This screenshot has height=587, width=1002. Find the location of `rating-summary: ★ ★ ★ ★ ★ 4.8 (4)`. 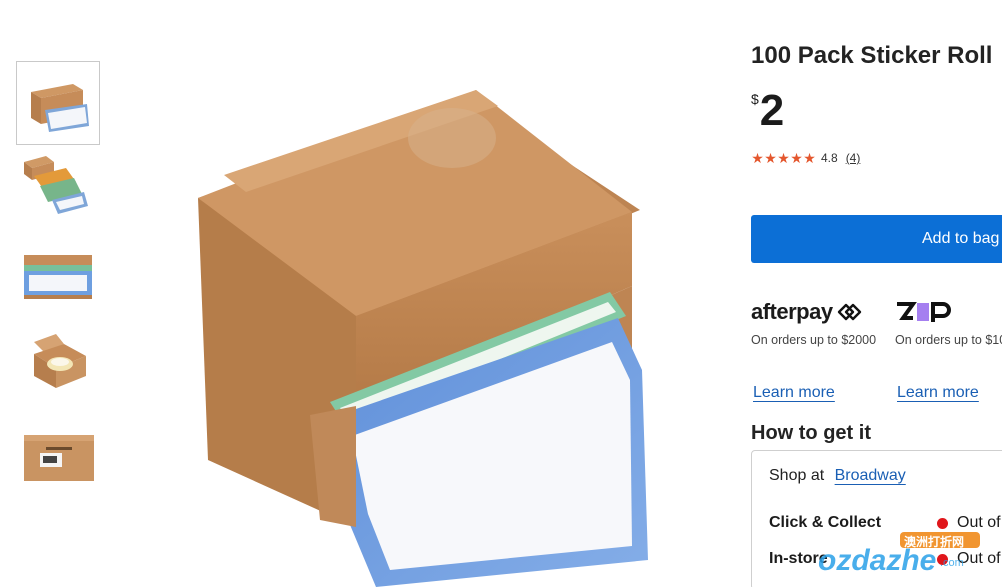

rating-summary: ★ ★ ★ ★ ★ 4.8 (4) is located at coordinates (805, 158).